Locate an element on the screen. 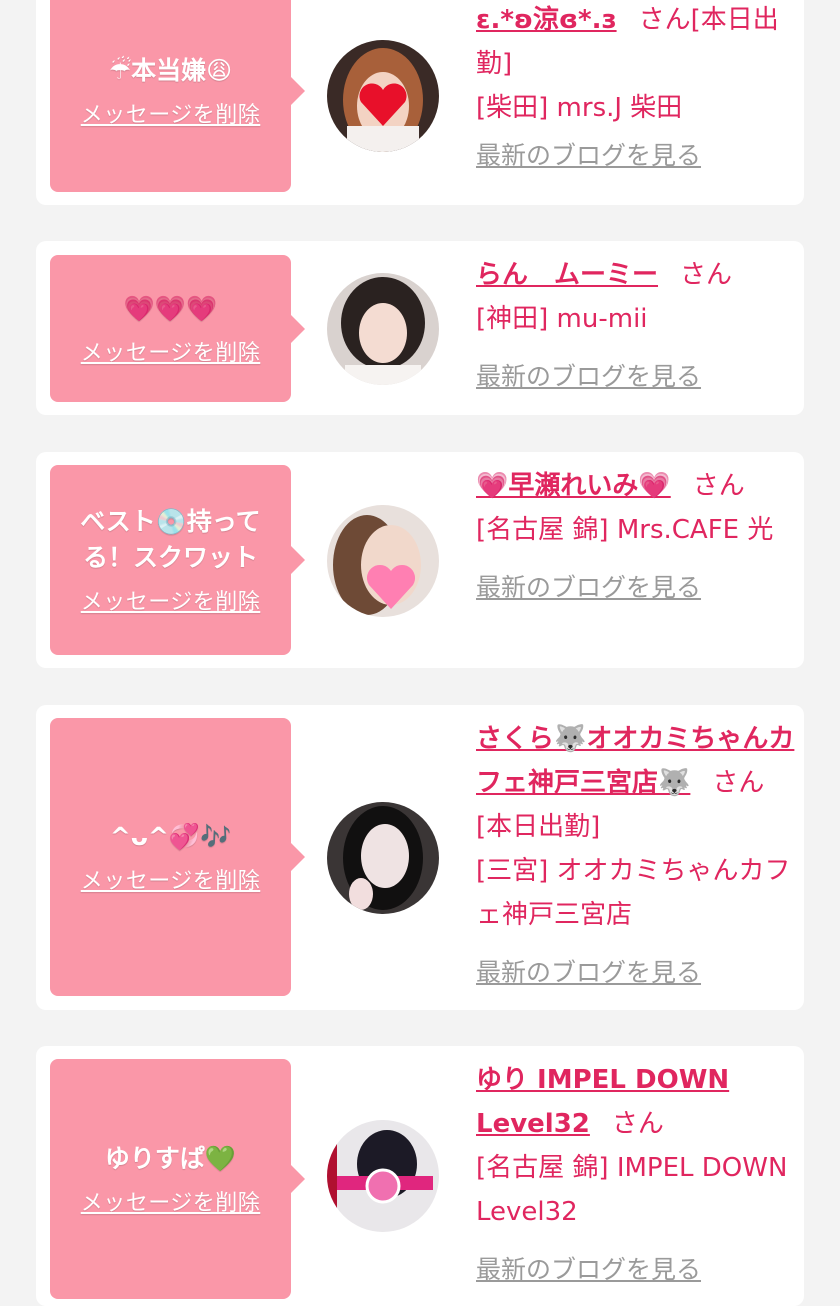 The width and height of the screenshot is (840, 1306). message-bubble: ^ᴗ^💞🎶 メッセージを削除 is located at coordinates (177, 857).